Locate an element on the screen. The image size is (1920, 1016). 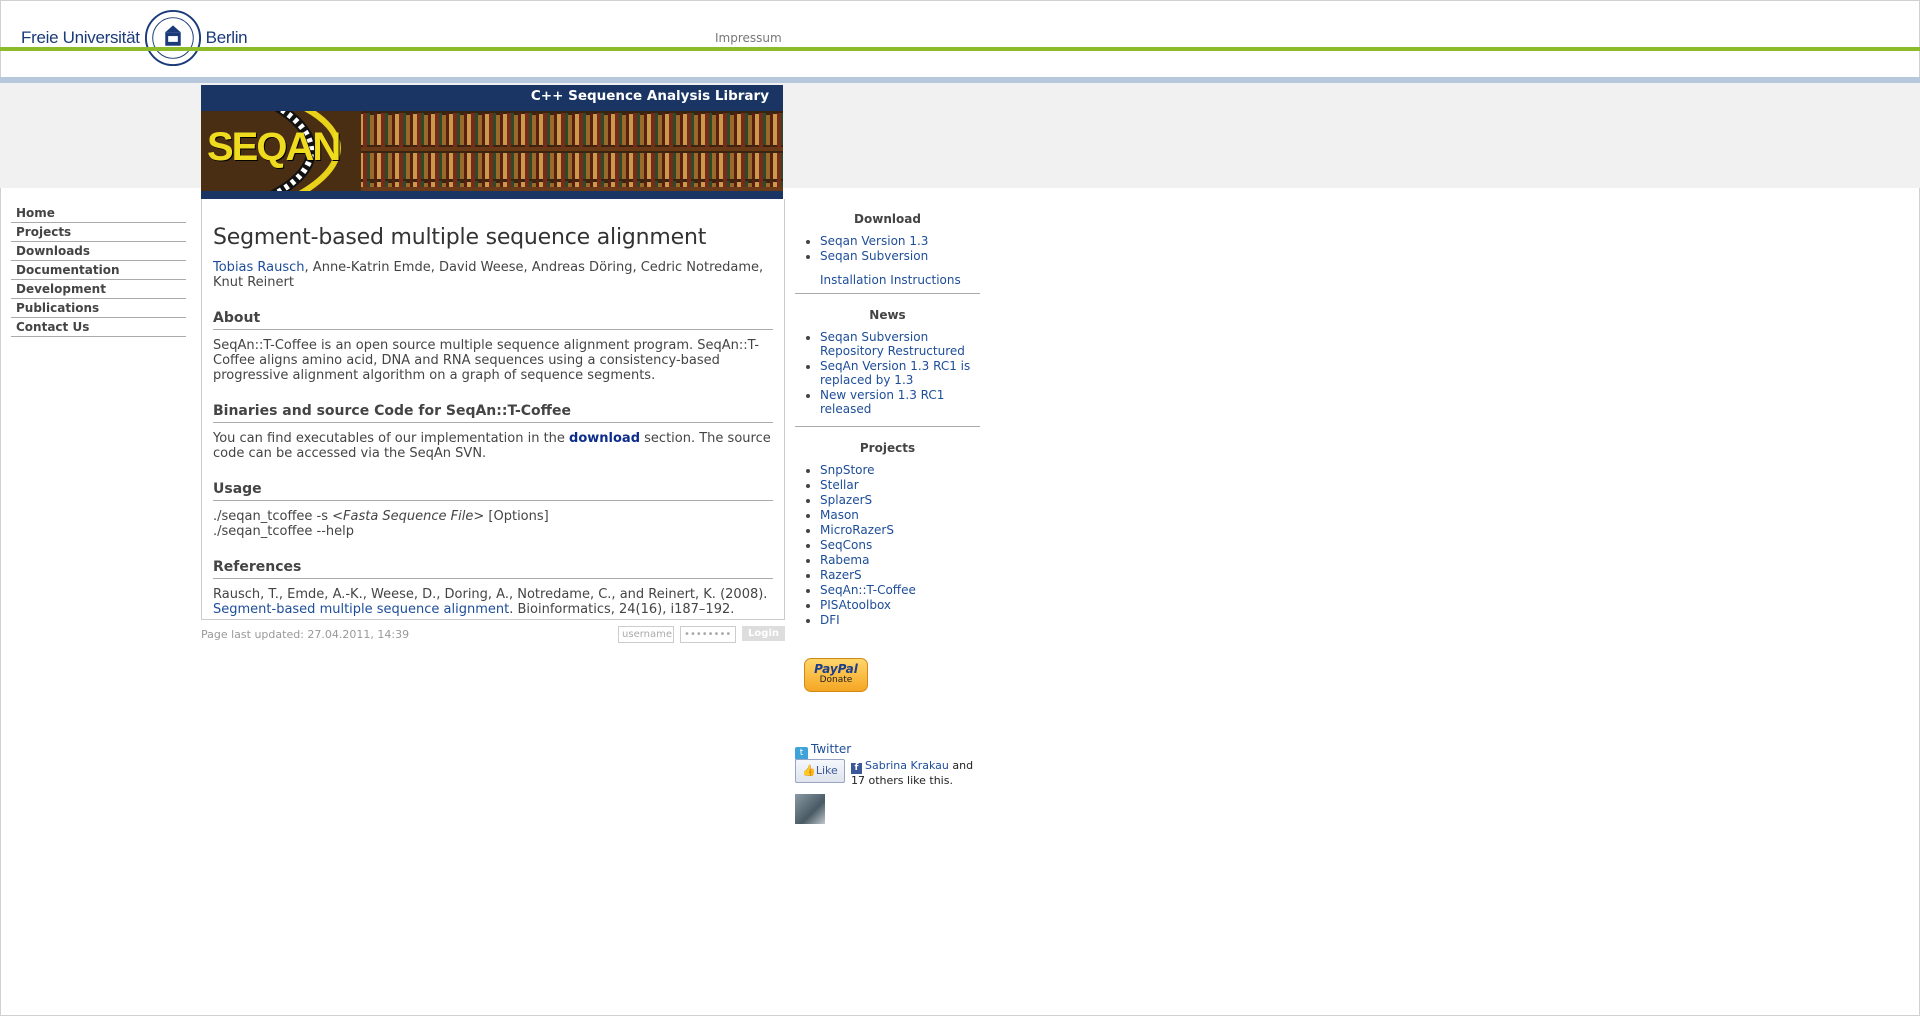
project-link: Rabema is located at coordinates (844, 560).